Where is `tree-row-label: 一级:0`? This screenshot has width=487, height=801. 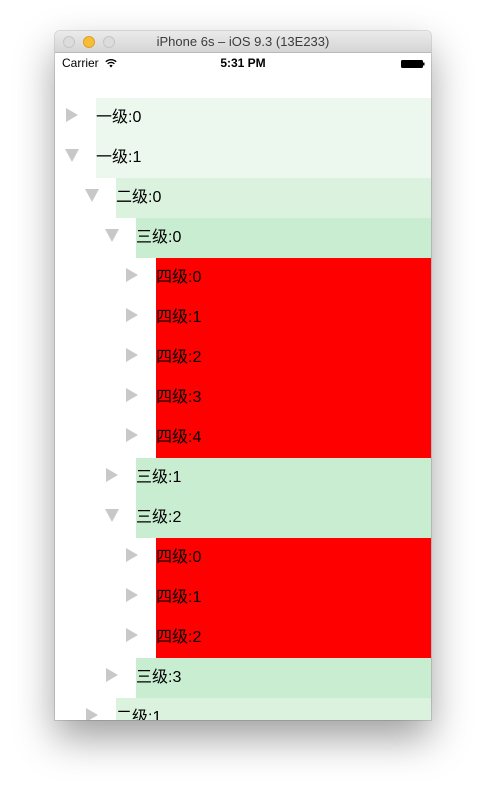 tree-row-label: 一级:0 is located at coordinates (119, 117).